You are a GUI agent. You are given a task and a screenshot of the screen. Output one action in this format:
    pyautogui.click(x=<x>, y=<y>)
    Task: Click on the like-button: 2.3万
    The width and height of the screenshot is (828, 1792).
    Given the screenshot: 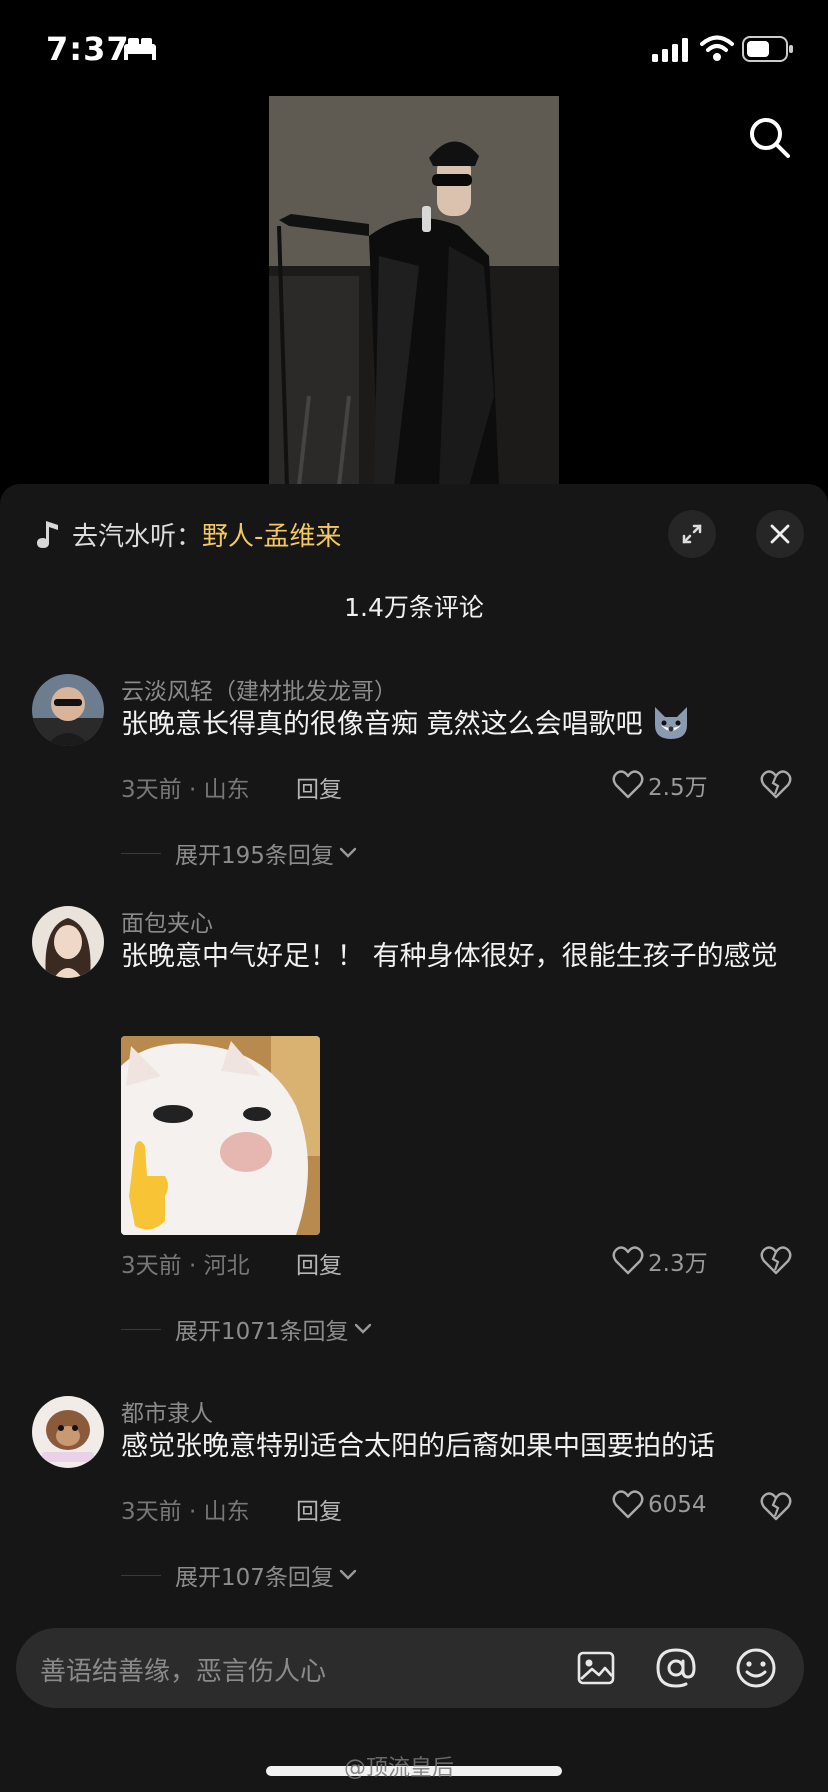 What is the action you would take?
    pyautogui.click(x=660, y=1261)
    